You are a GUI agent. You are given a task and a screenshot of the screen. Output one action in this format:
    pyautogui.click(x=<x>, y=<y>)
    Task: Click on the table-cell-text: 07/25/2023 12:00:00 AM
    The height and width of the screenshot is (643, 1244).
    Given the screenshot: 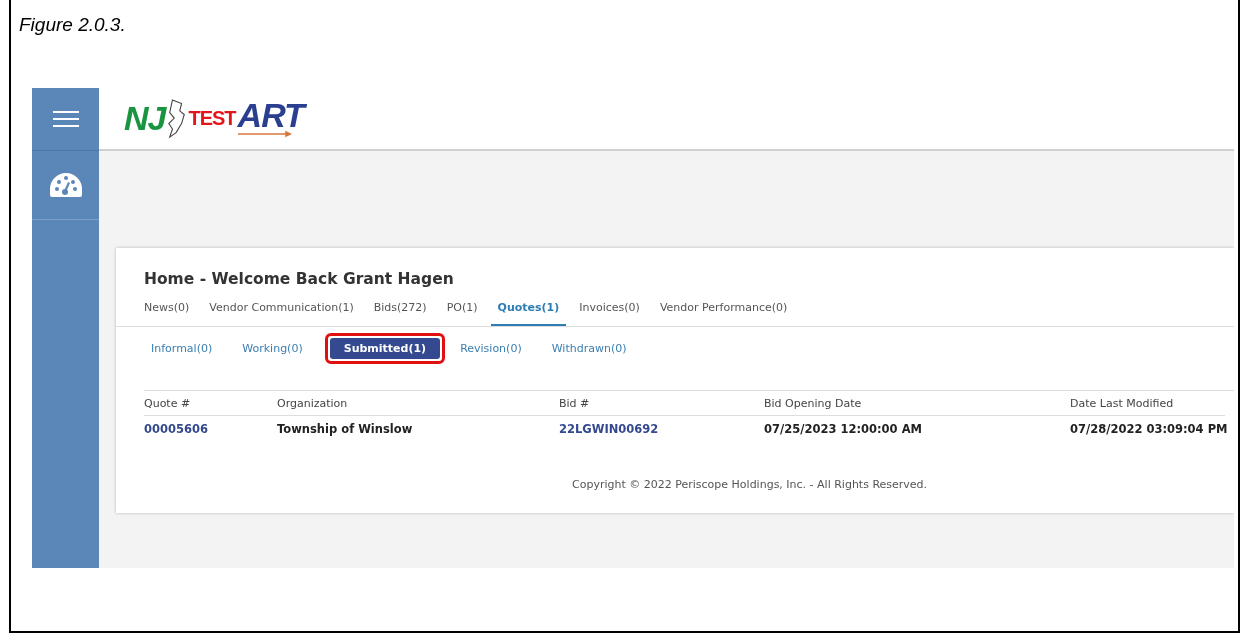 What is the action you would take?
    pyautogui.click(x=843, y=429)
    